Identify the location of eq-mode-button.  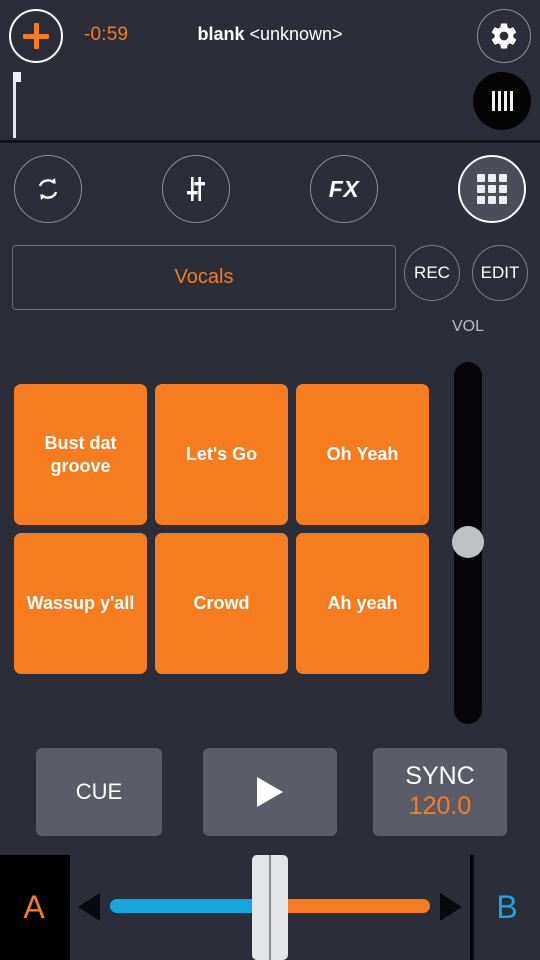
(196, 189).